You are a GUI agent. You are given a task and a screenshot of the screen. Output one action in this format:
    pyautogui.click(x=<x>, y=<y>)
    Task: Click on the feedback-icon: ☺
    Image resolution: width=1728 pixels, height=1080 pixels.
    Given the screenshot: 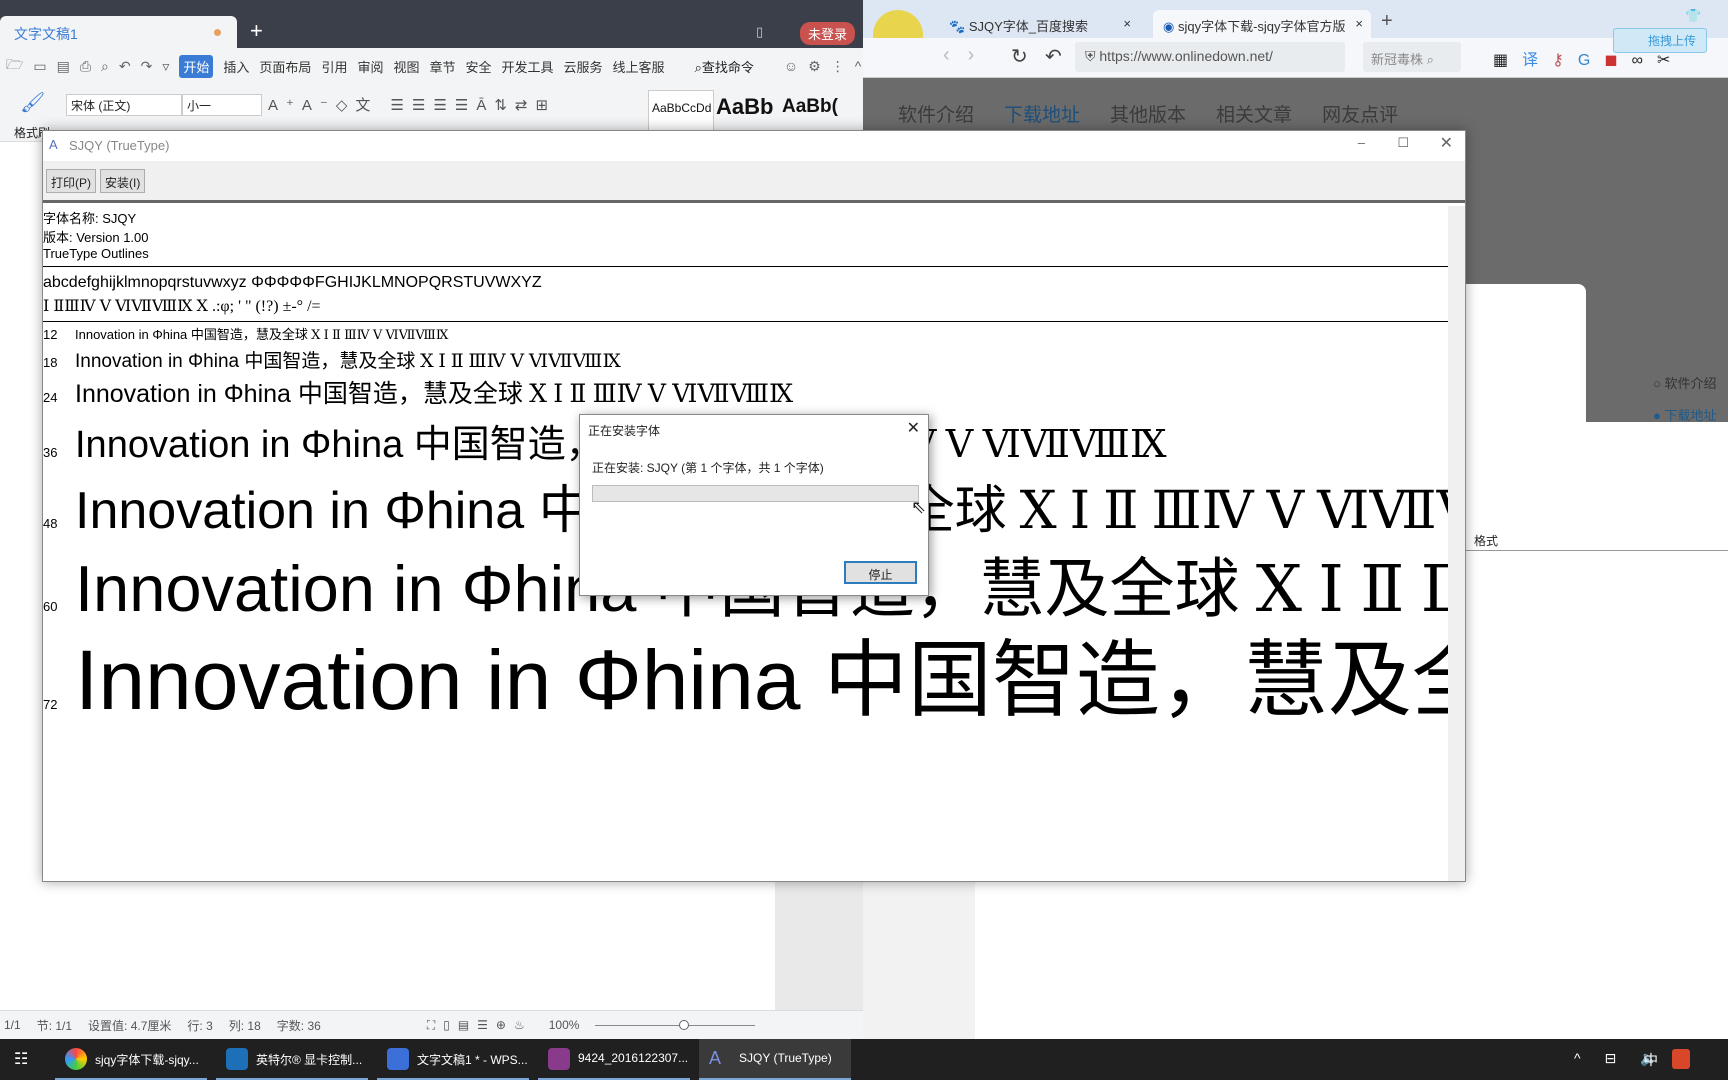 What is the action you would take?
    pyautogui.click(x=791, y=66)
    